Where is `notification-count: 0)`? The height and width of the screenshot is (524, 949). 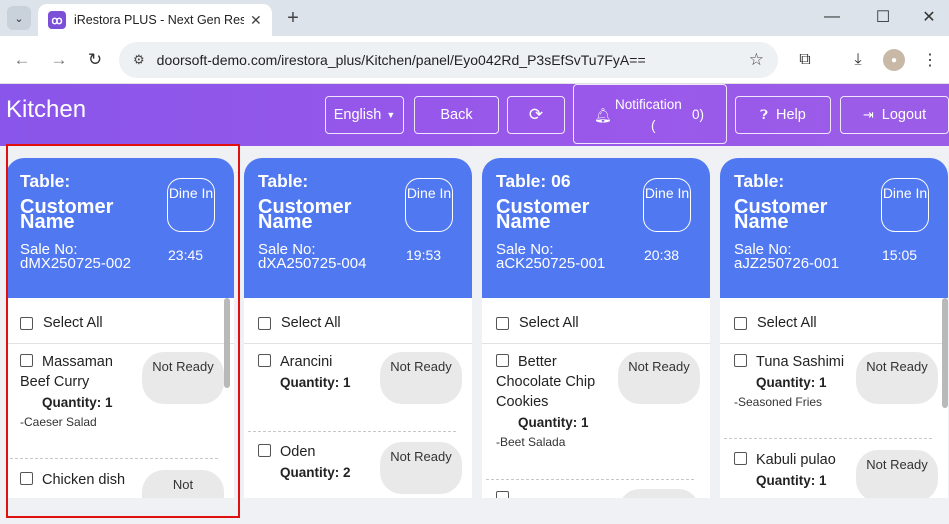 notification-count: 0) is located at coordinates (698, 114).